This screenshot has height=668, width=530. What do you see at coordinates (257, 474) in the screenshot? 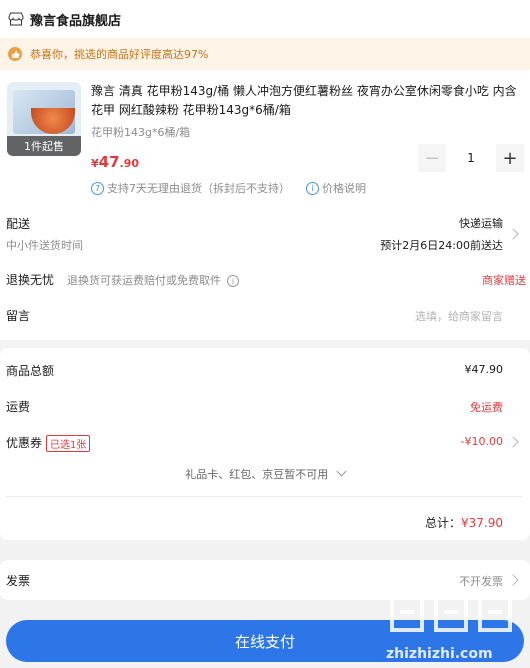
I see `giftcard-text: 礼品卡、红包、京豆暂不可用` at bounding box center [257, 474].